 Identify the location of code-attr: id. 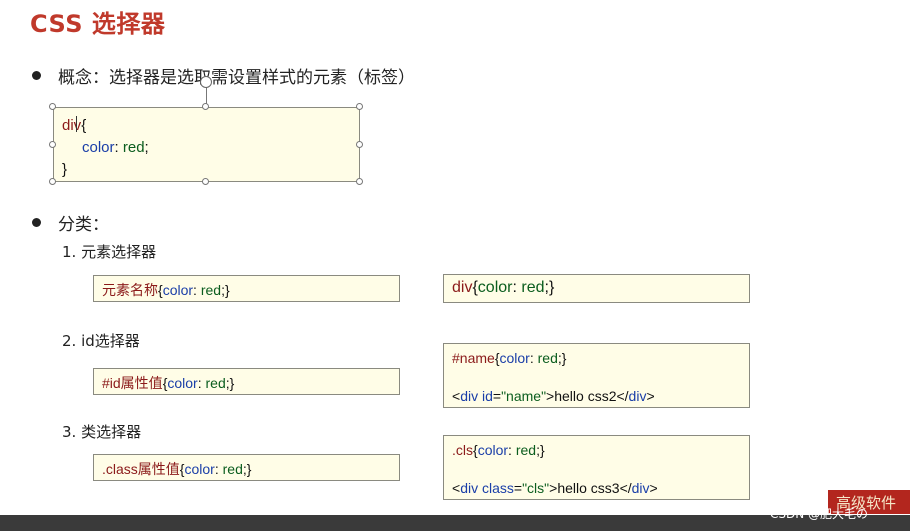
(485, 396).